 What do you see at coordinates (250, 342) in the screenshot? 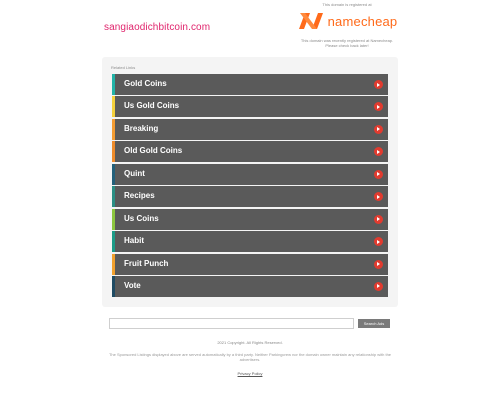
I see `copyright-text: 2021 Copyright. All Rights Reserved.` at bounding box center [250, 342].